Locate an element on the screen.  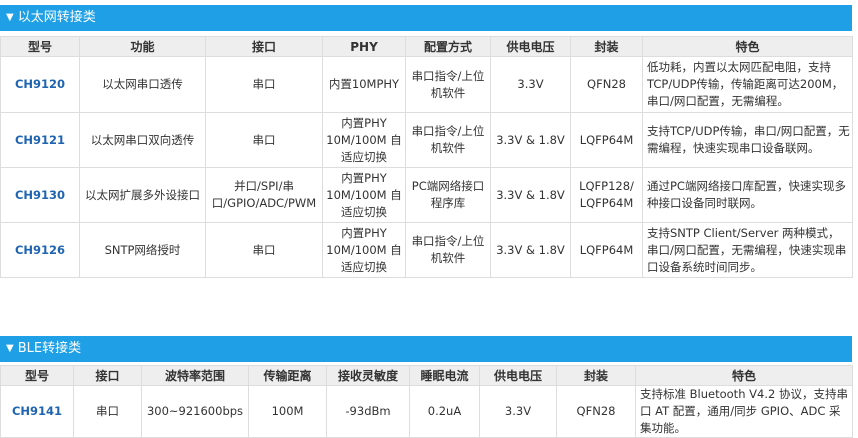
function-cell: SNTP网络授时 is located at coordinates (142, 250).